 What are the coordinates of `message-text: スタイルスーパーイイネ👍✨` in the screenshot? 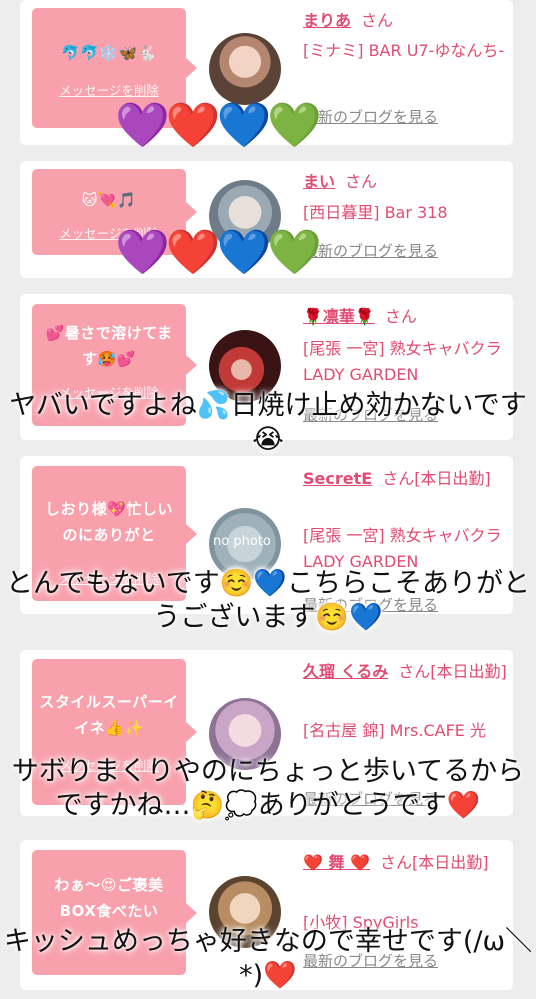 It's located at (109, 715).